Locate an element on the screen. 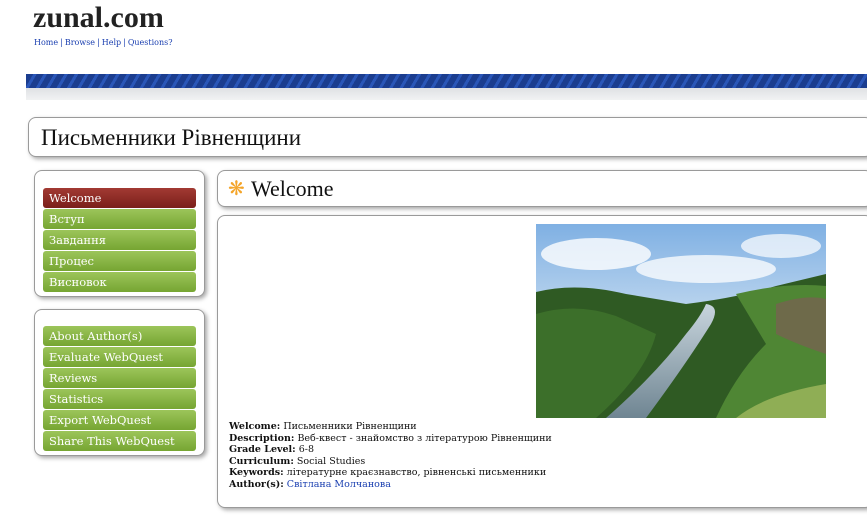  page-title-box: Письменники Рівненщини is located at coordinates (447, 137).